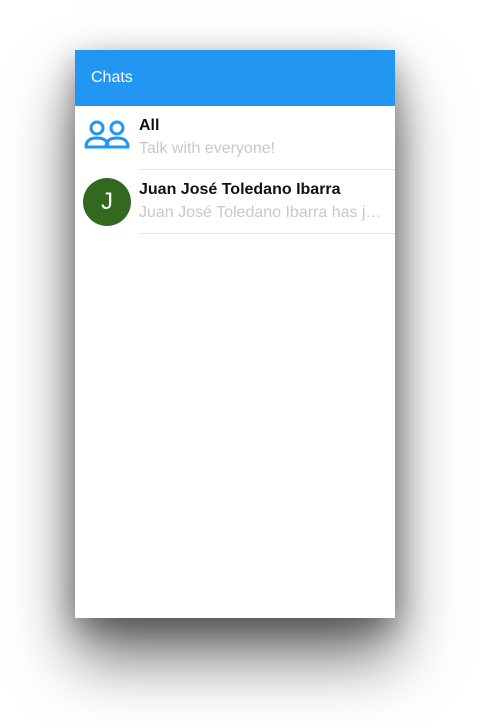 This screenshot has width=480, height=728. Describe the element at coordinates (112, 77) in the screenshot. I see `page-title: Chats` at that location.